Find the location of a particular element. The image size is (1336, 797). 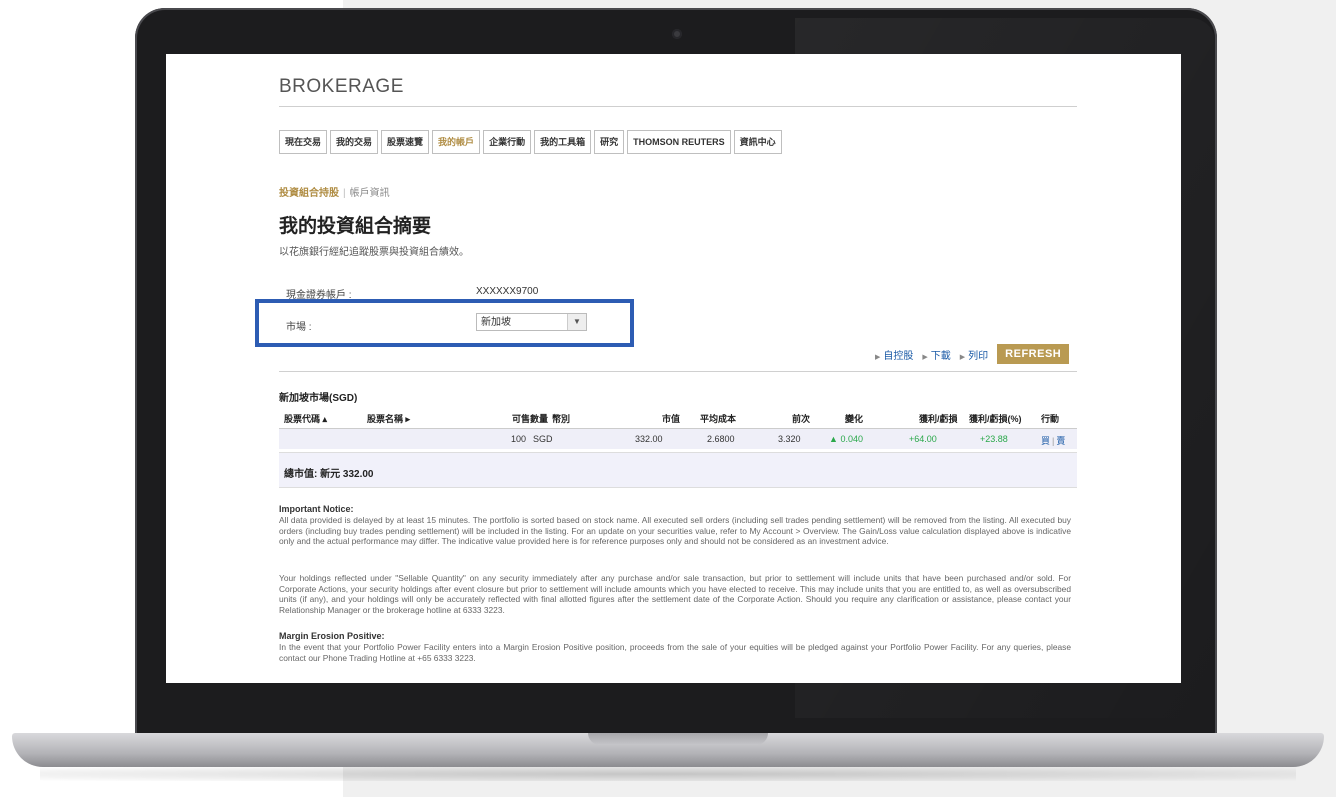

important-notice-title: Important Notice: is located at coordinates (316, 509).